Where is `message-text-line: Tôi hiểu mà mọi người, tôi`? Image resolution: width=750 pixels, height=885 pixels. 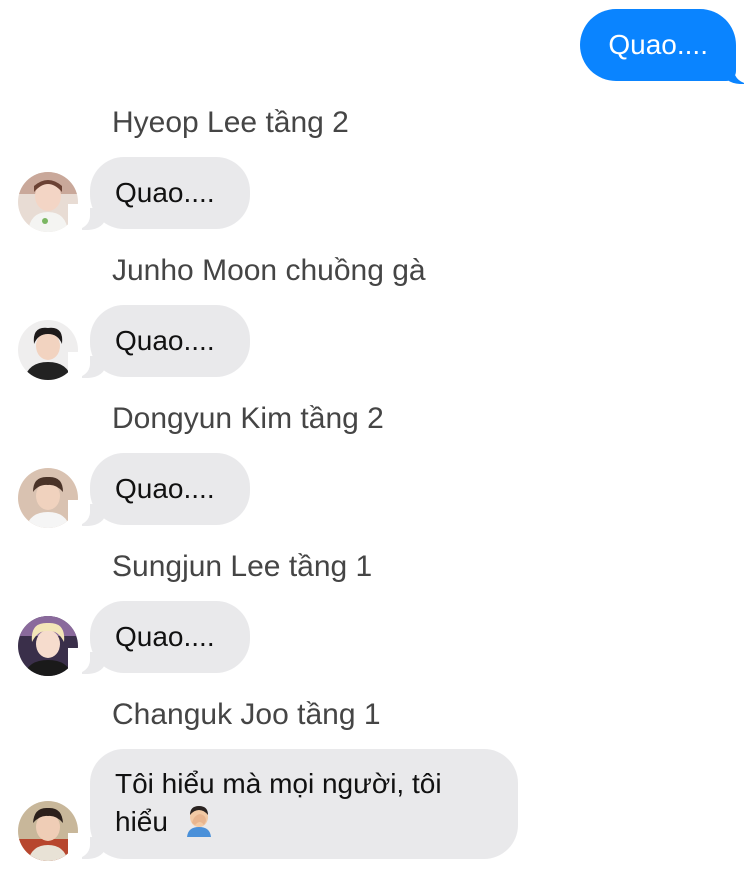 message-text-line: Tôi hiểu mà mọi người, tôi is located at coordinates (278, 783).